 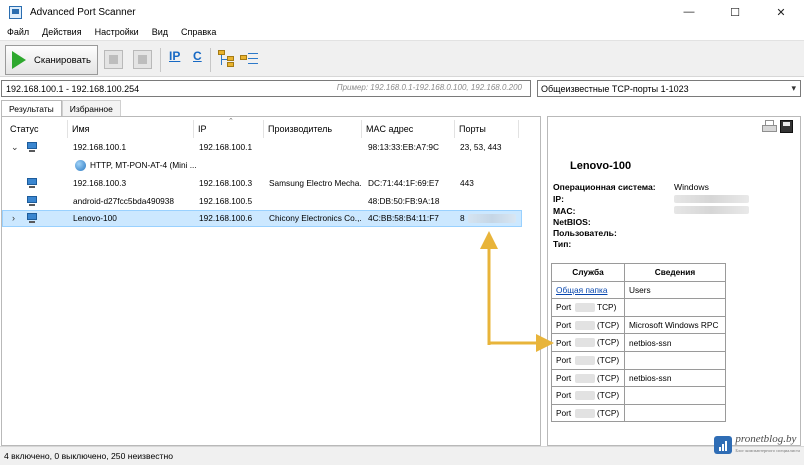 I want to click on watermark-name: pronetblog.by, so click(x=766, y=439).